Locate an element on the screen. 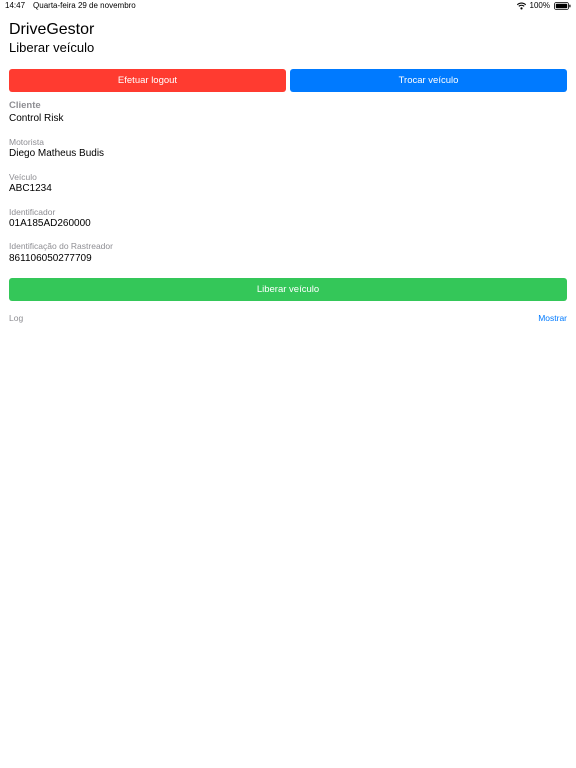  status-left: 14:47 Quarta-feira 29 de novembro is located at coordinates (70, 6).